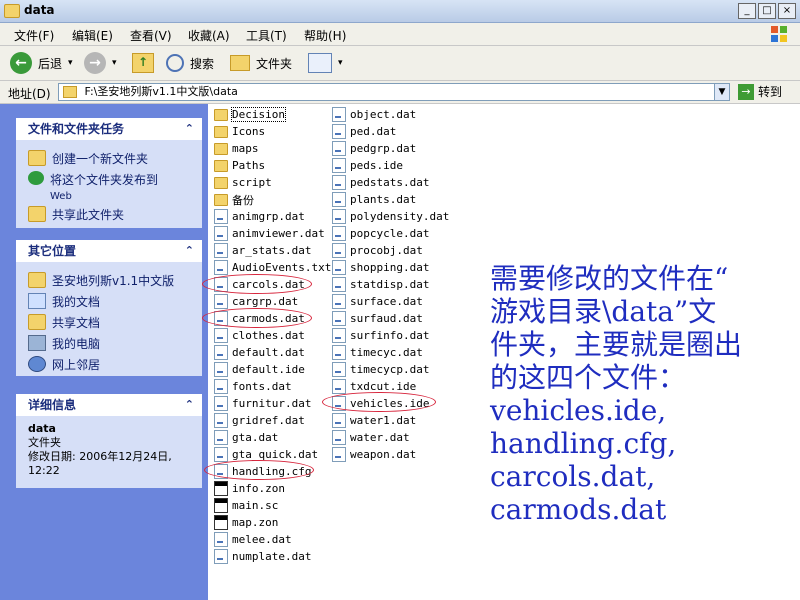 This screenshot has height=600, width=800. What do you see at coordinates (151, 35) in the screenshot?
I see `menu-view: 查看(V)` at bounding box center [151, 35].